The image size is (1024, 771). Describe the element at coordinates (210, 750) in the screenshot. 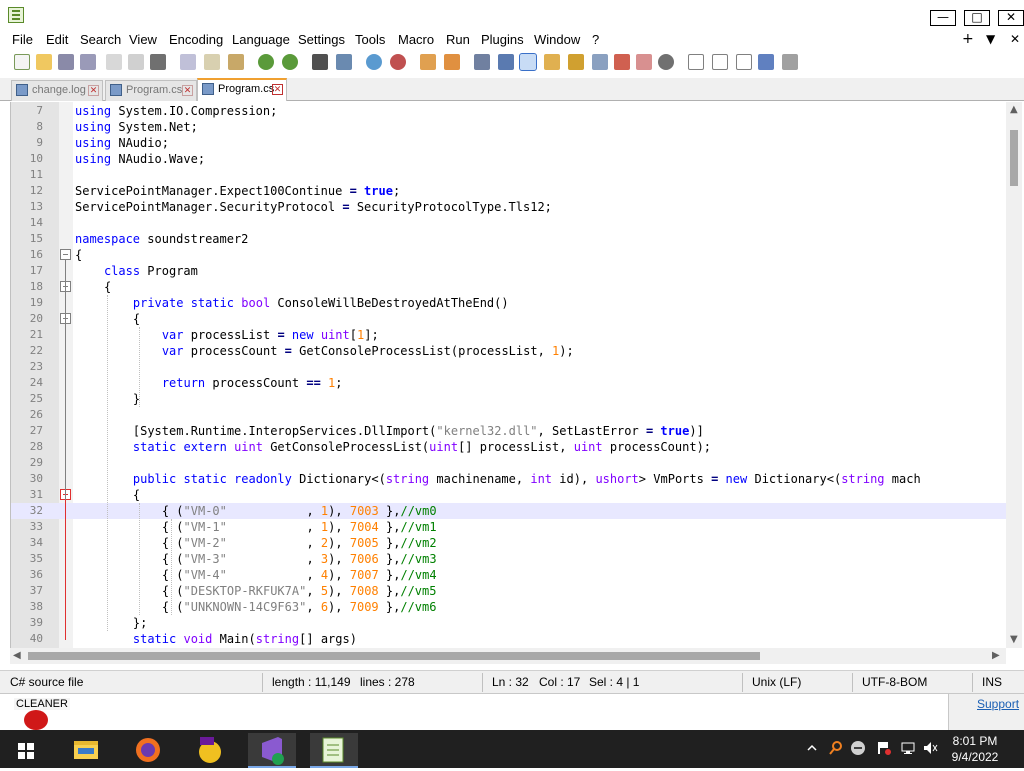

I see `yahoo-messenger-taskbar-button` at that location.